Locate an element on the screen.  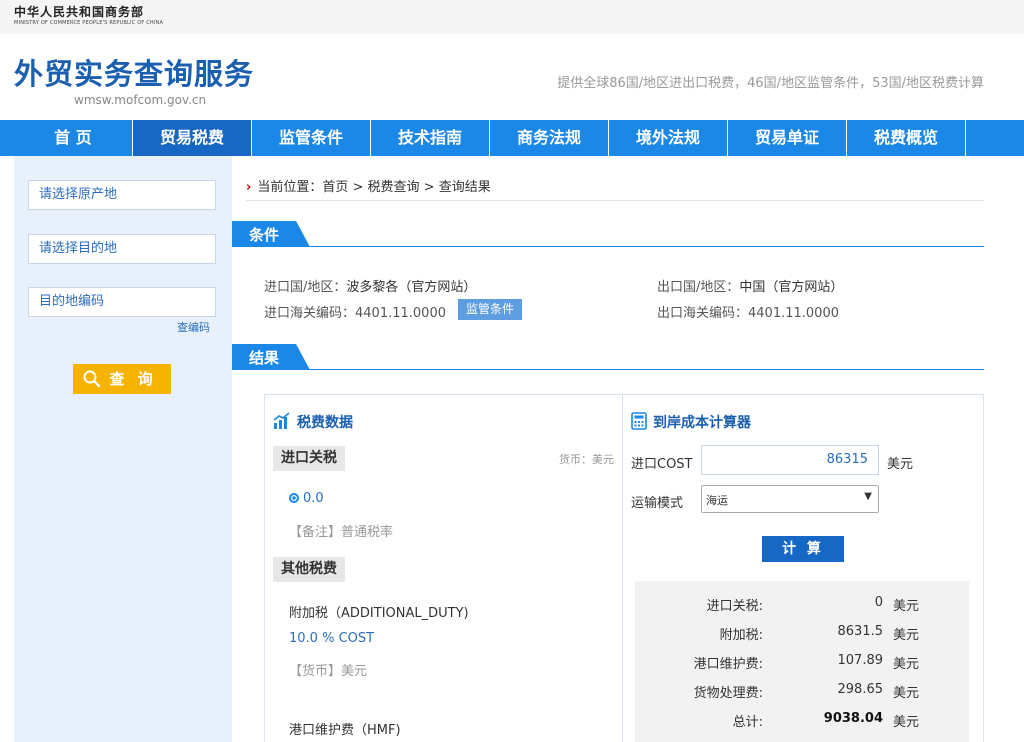
import-duty-label: 进口关税 is located at coordinates (309, 458).